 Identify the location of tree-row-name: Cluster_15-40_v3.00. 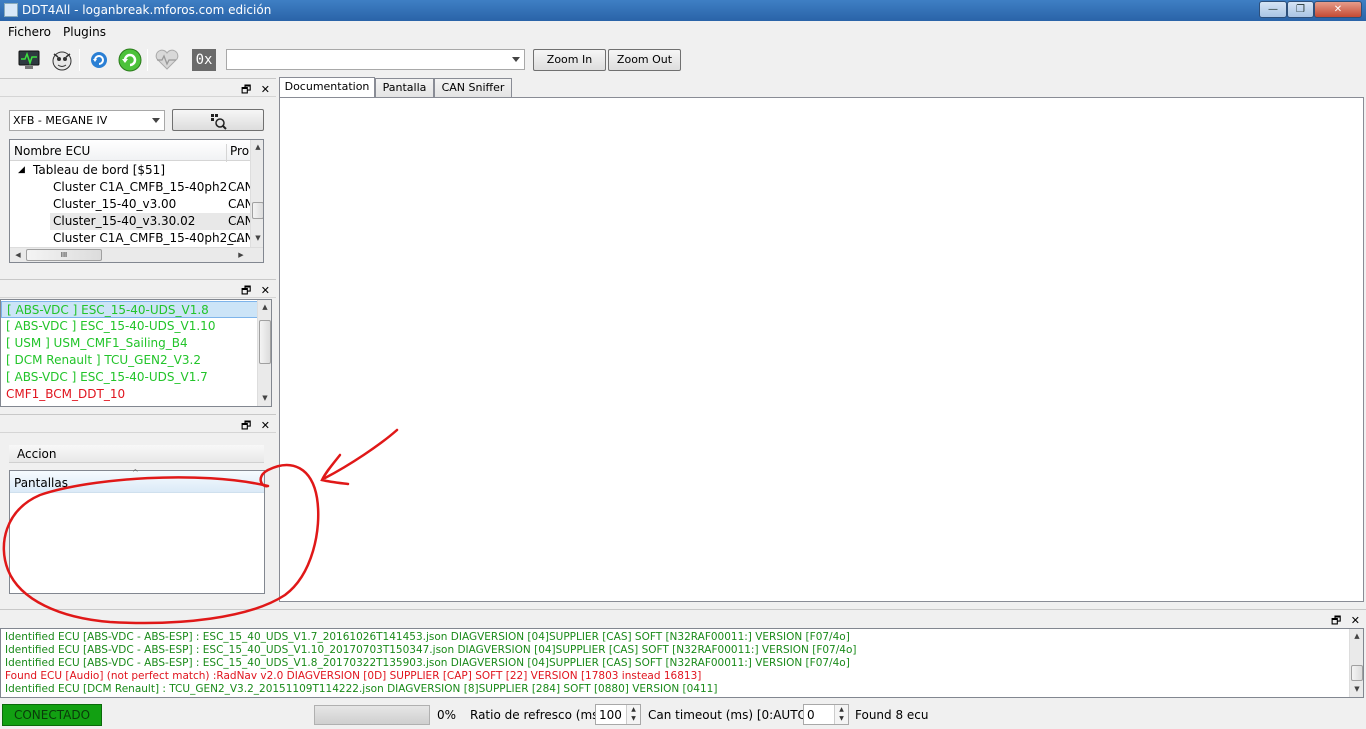
(115, 204).